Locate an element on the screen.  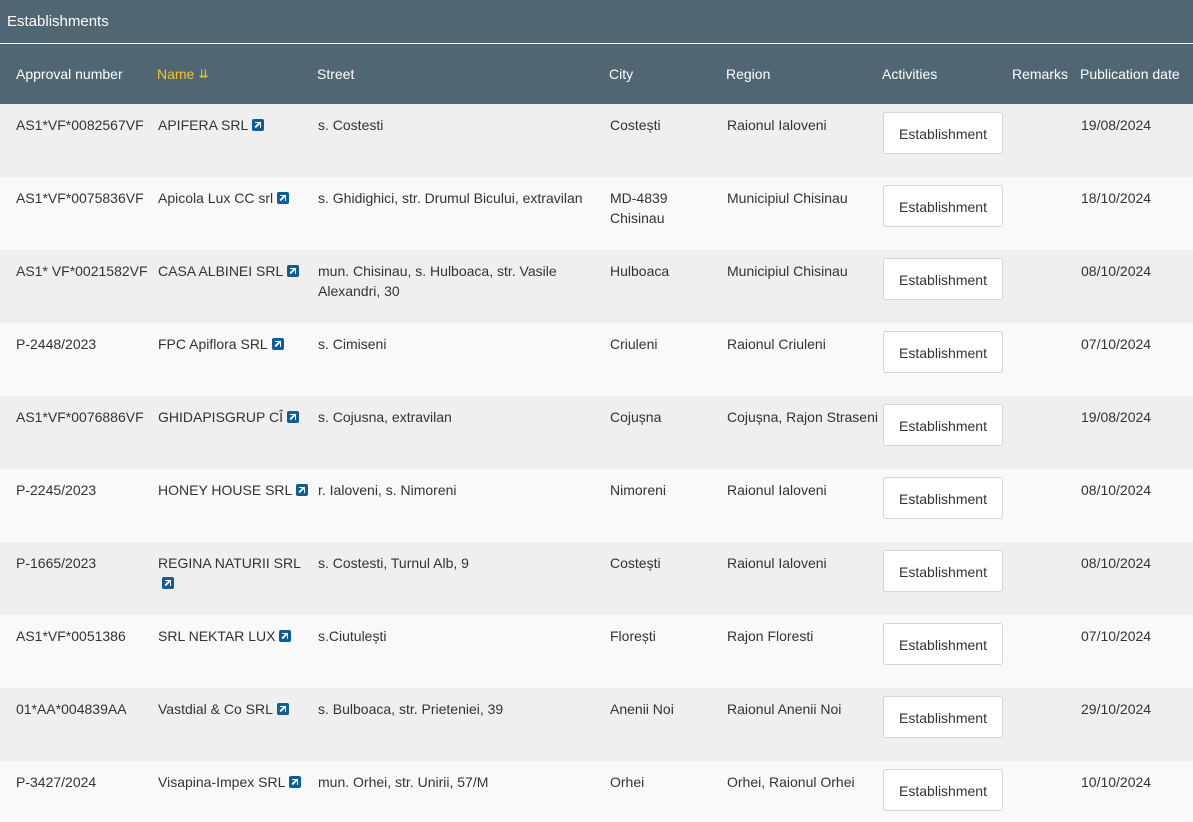
establishment-name-link: FPC Apiflora SRL is located at coordinates (213, 344).